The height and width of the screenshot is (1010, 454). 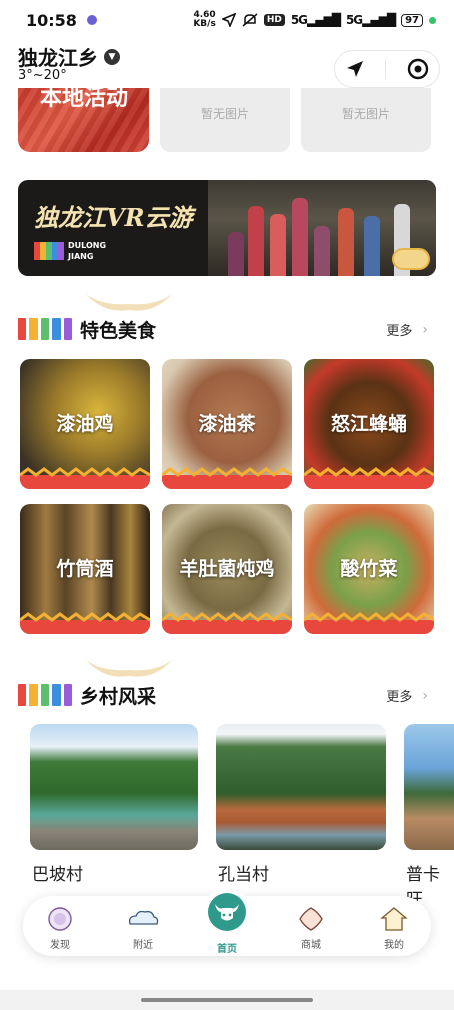 I want to click on section-title-text: 特色美食, so click(x=118, y=330).